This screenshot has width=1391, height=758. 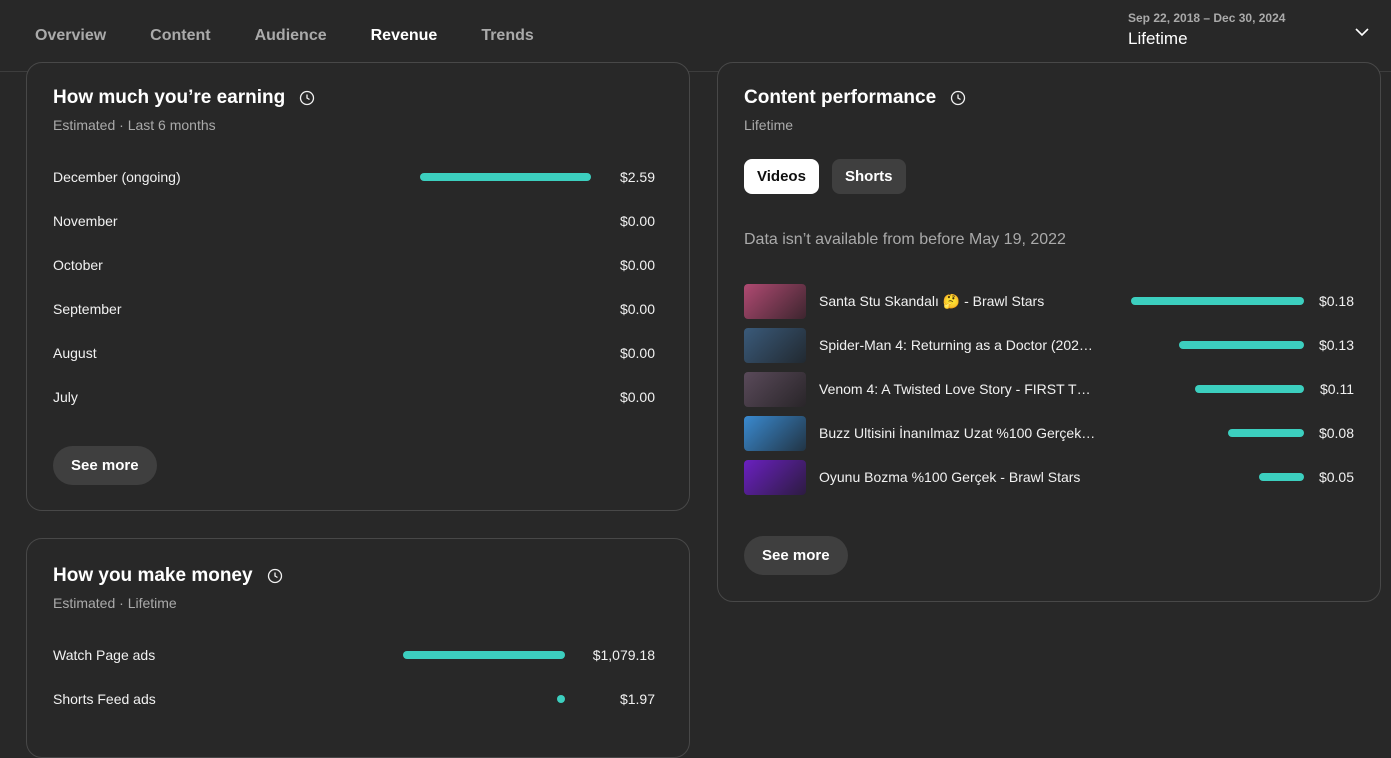 What do you see at coordinates (104, 655) in the screenshot?
I see `money-row-label: Watch Page ads` at bounding box center [104, 655].